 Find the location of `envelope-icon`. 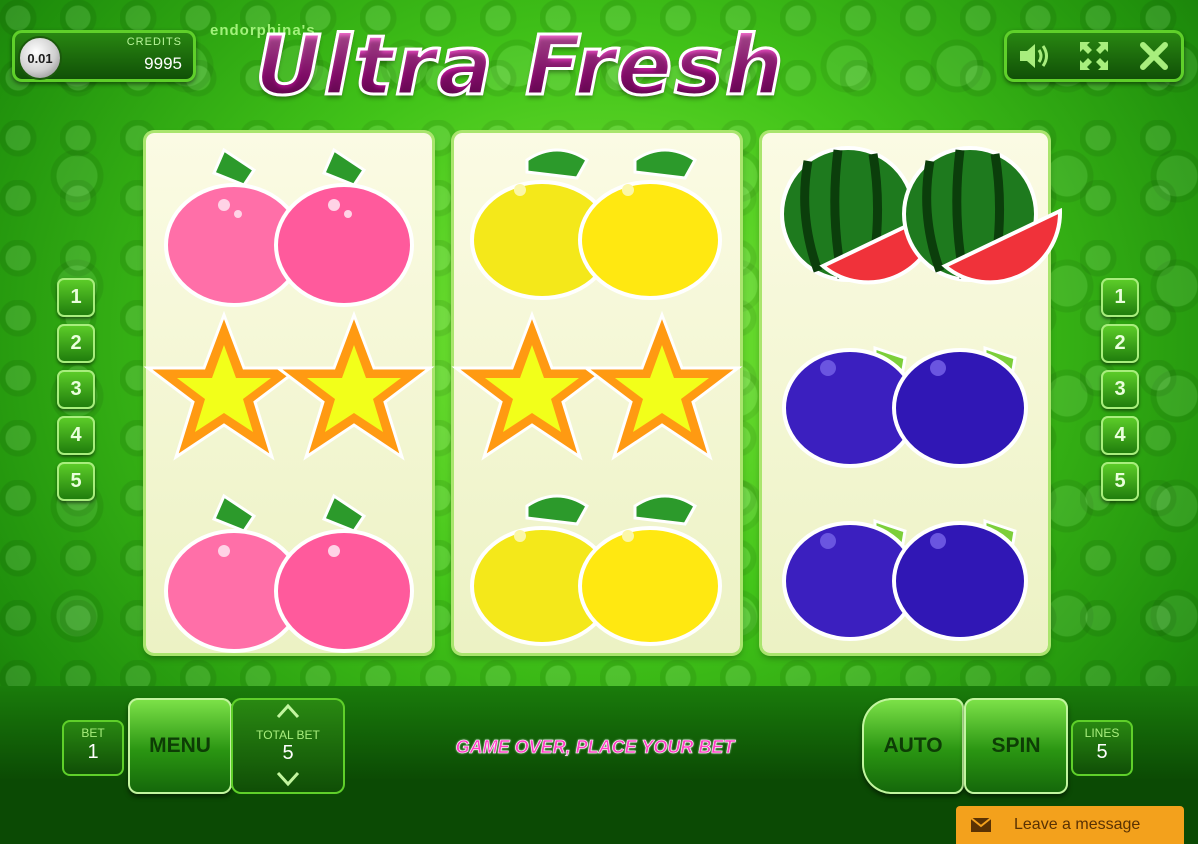

envelope-icon is located at coordinates (981, 824).